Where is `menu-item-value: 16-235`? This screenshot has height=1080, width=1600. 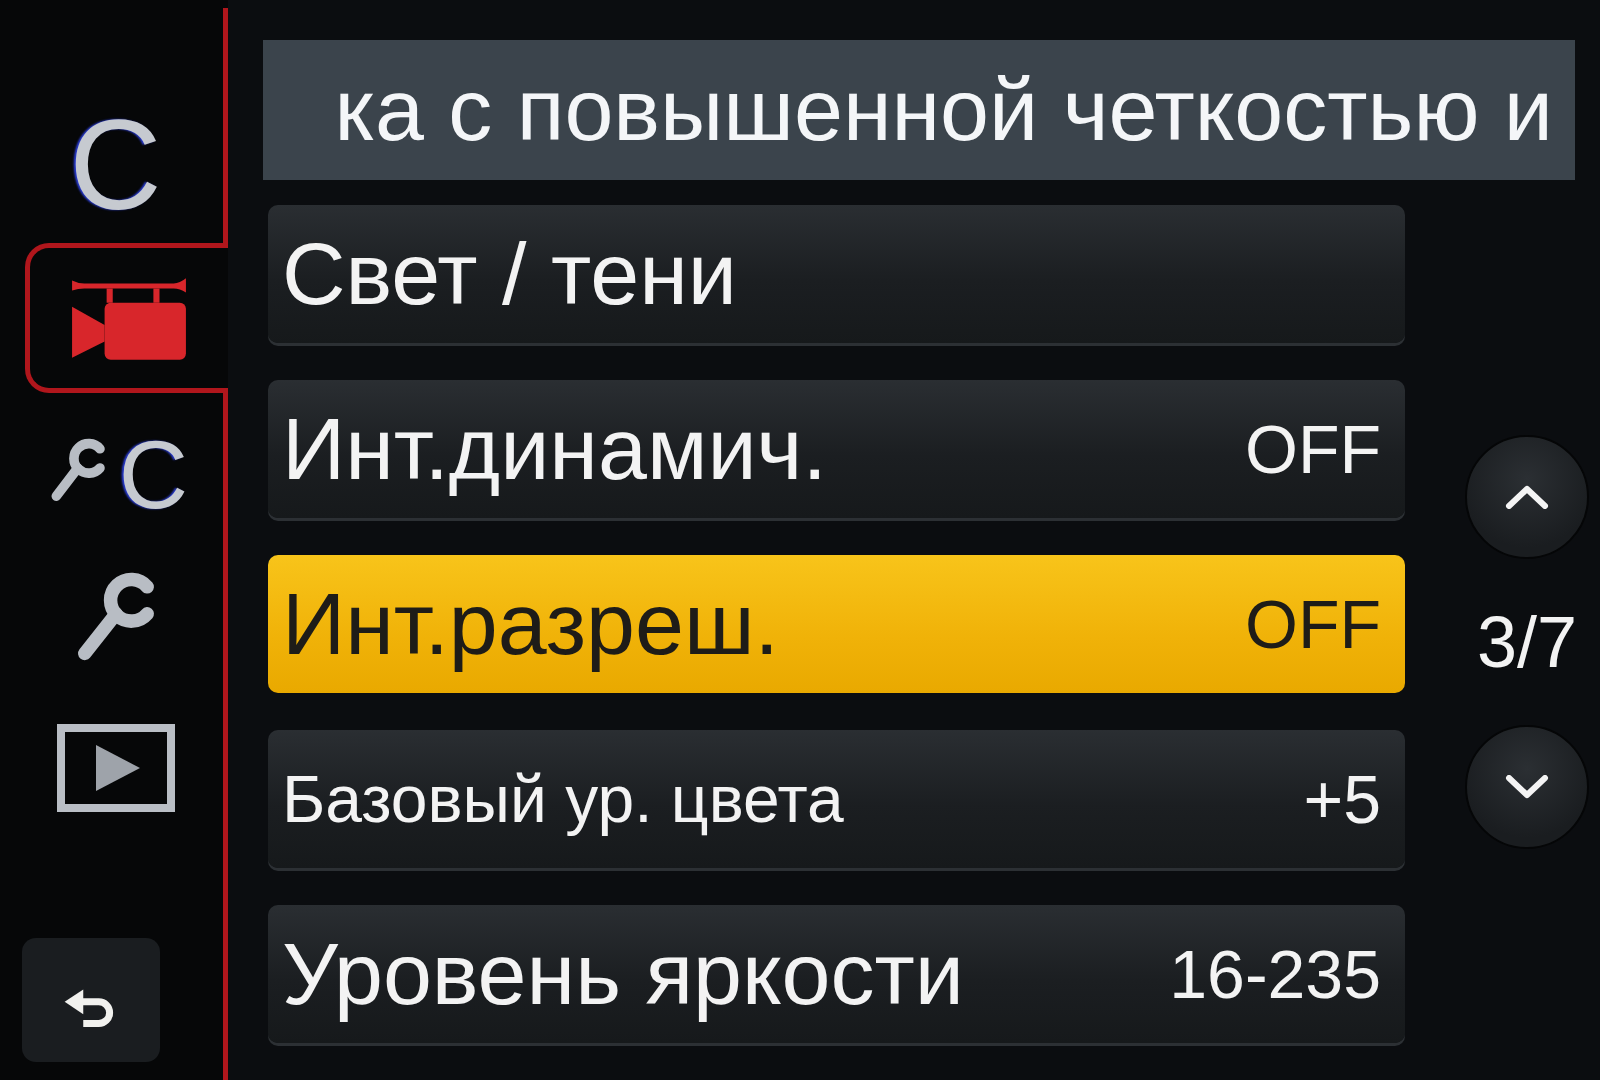 menu-item-value: 16-235 is located at coordinates (1275, 974).